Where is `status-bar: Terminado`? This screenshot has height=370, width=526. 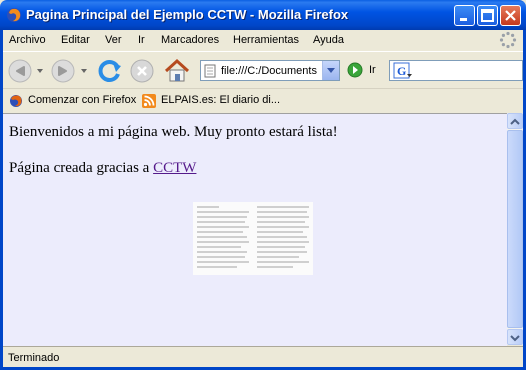
status-bar: Terminado is located at coordinates (263, 357).